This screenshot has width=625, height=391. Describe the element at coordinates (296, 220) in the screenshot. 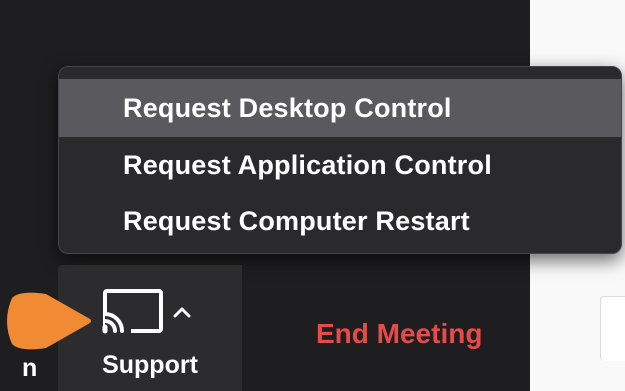

I see `menu-item-label: Request Computer Restart` at that location.